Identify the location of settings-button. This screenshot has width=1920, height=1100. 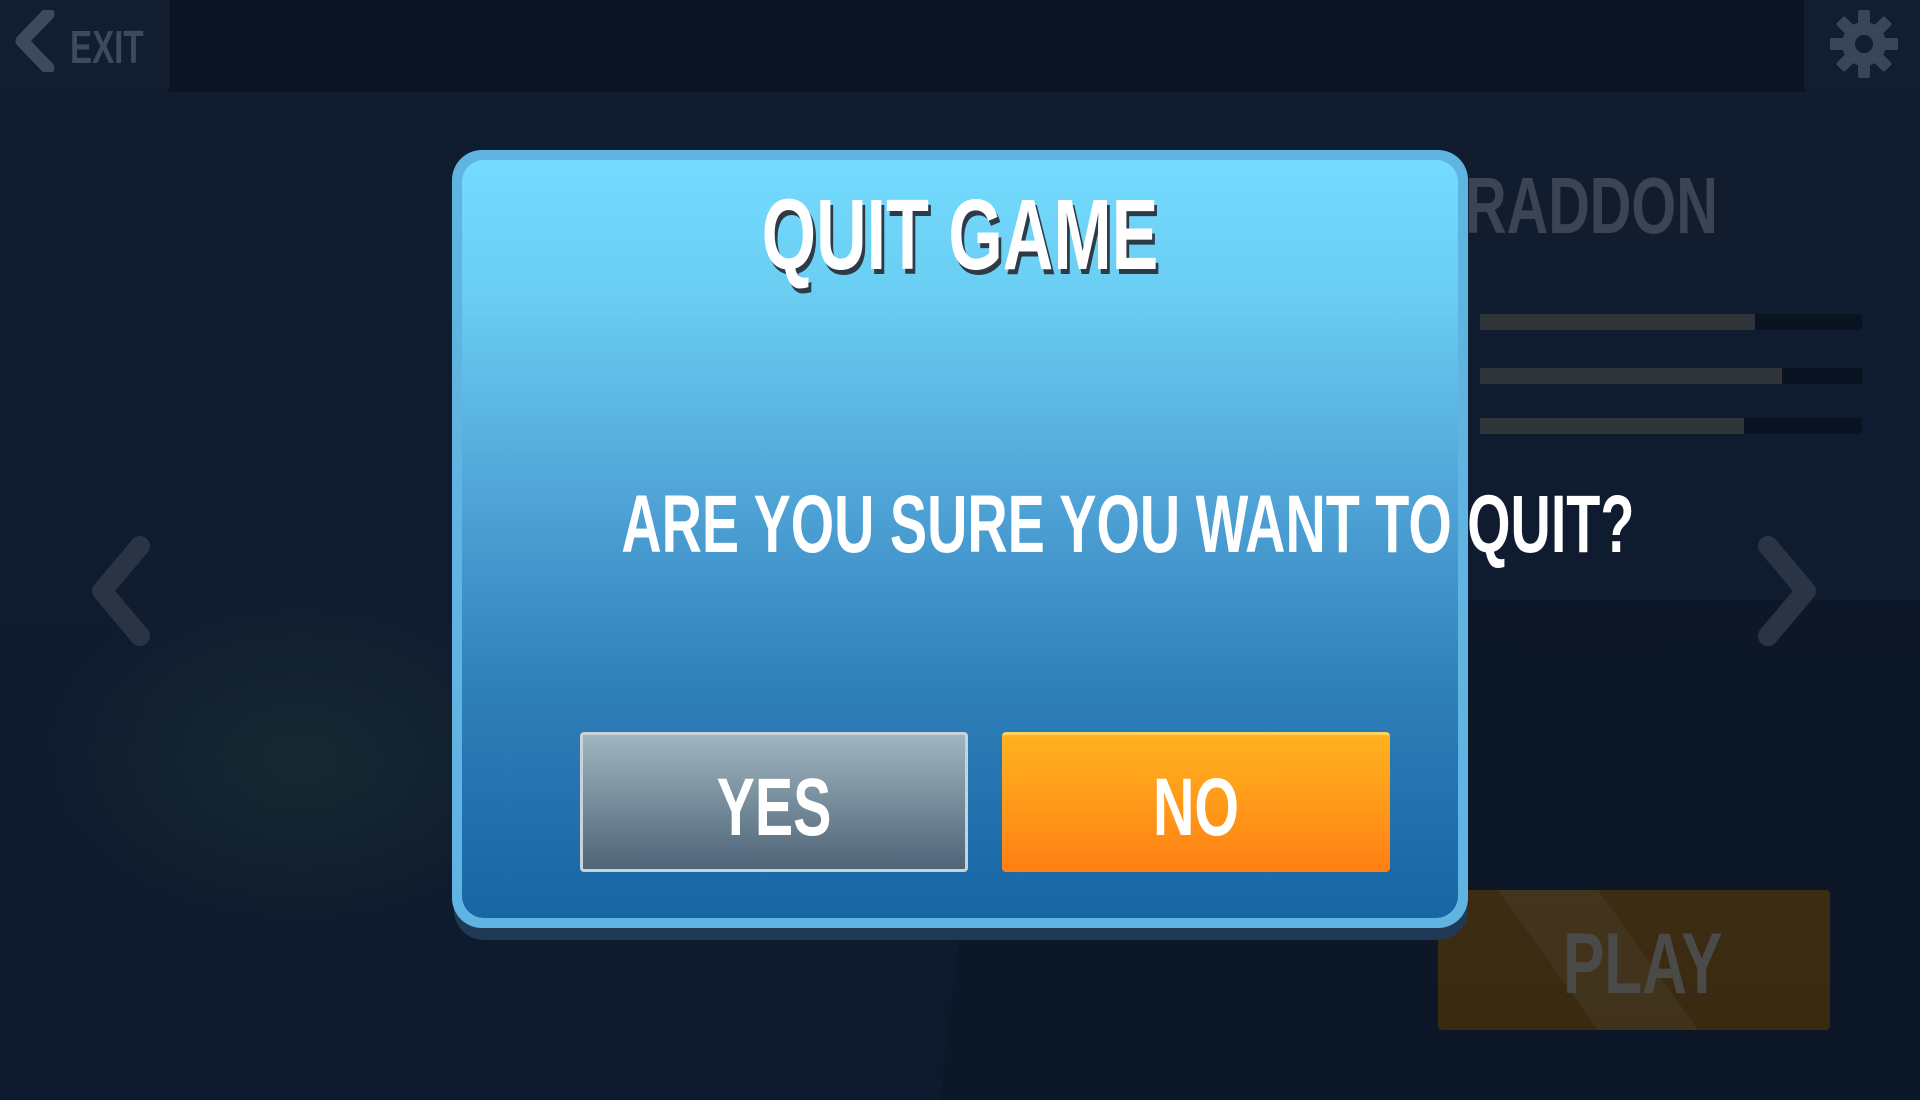
(1862, 46).